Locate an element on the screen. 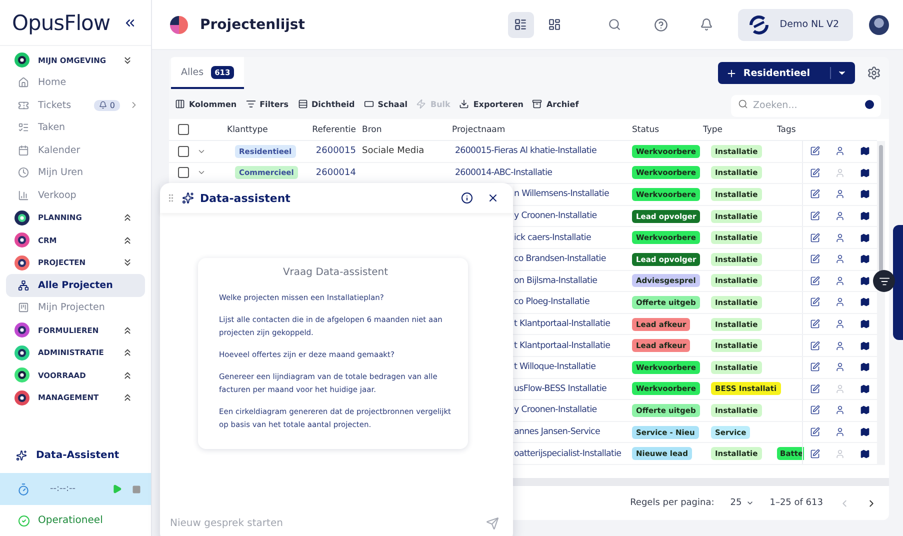 The image size is (903, 536). settings-icon is located at coordinates (874, 73).